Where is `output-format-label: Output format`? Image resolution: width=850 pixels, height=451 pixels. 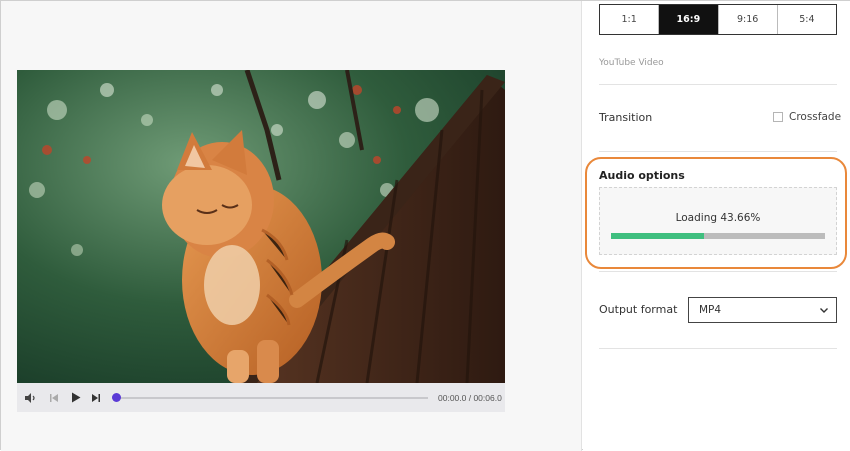 output-format-label: Output format is located at coordinates (638, 309).